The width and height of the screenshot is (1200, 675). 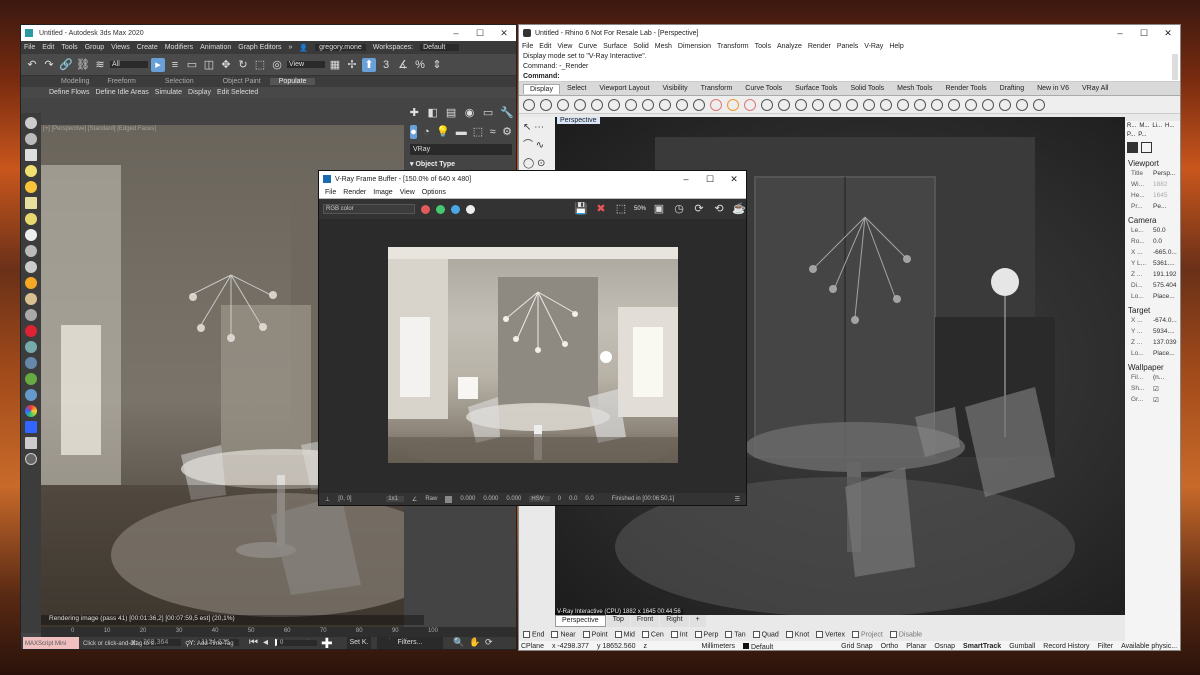 What do you see at coordinates (243, 65) in the screenshot?
I see `rotate-icon: ↻` at bounding box center [243, 65].